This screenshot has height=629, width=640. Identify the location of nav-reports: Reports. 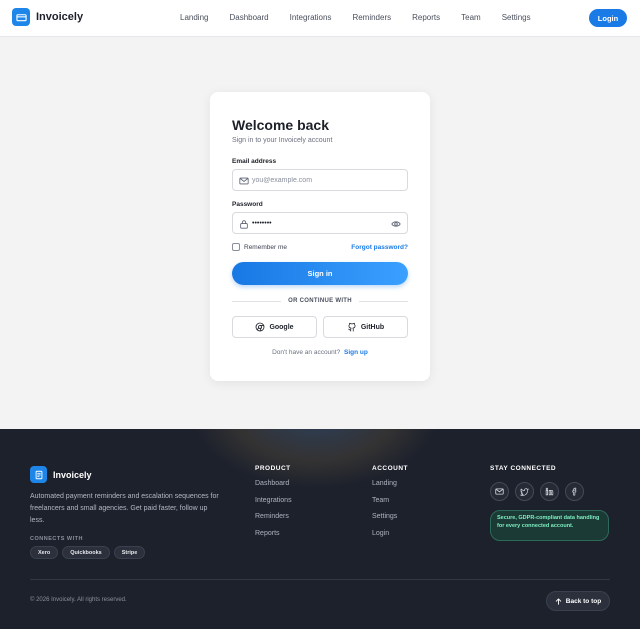
(426, 17).